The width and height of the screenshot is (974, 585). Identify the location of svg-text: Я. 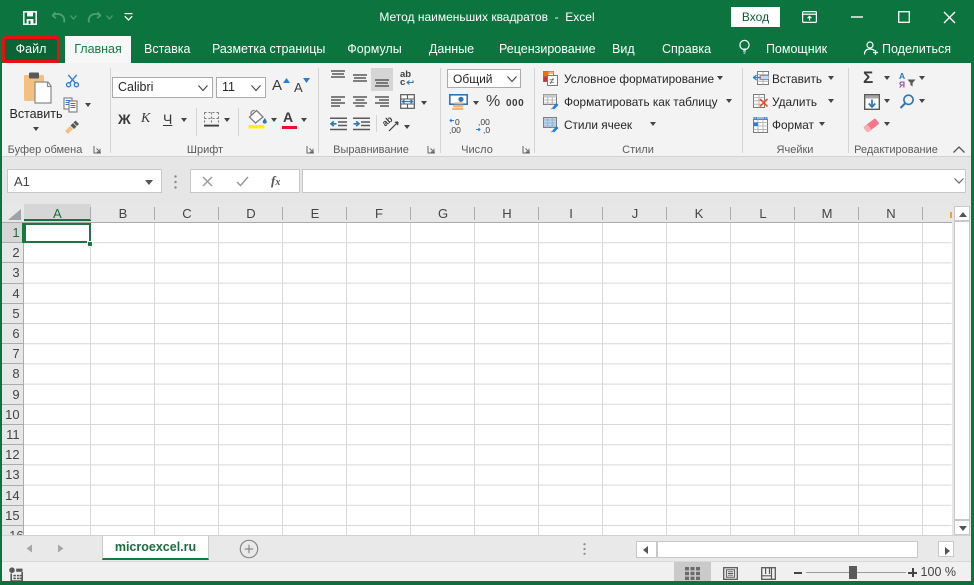
(902, 84).